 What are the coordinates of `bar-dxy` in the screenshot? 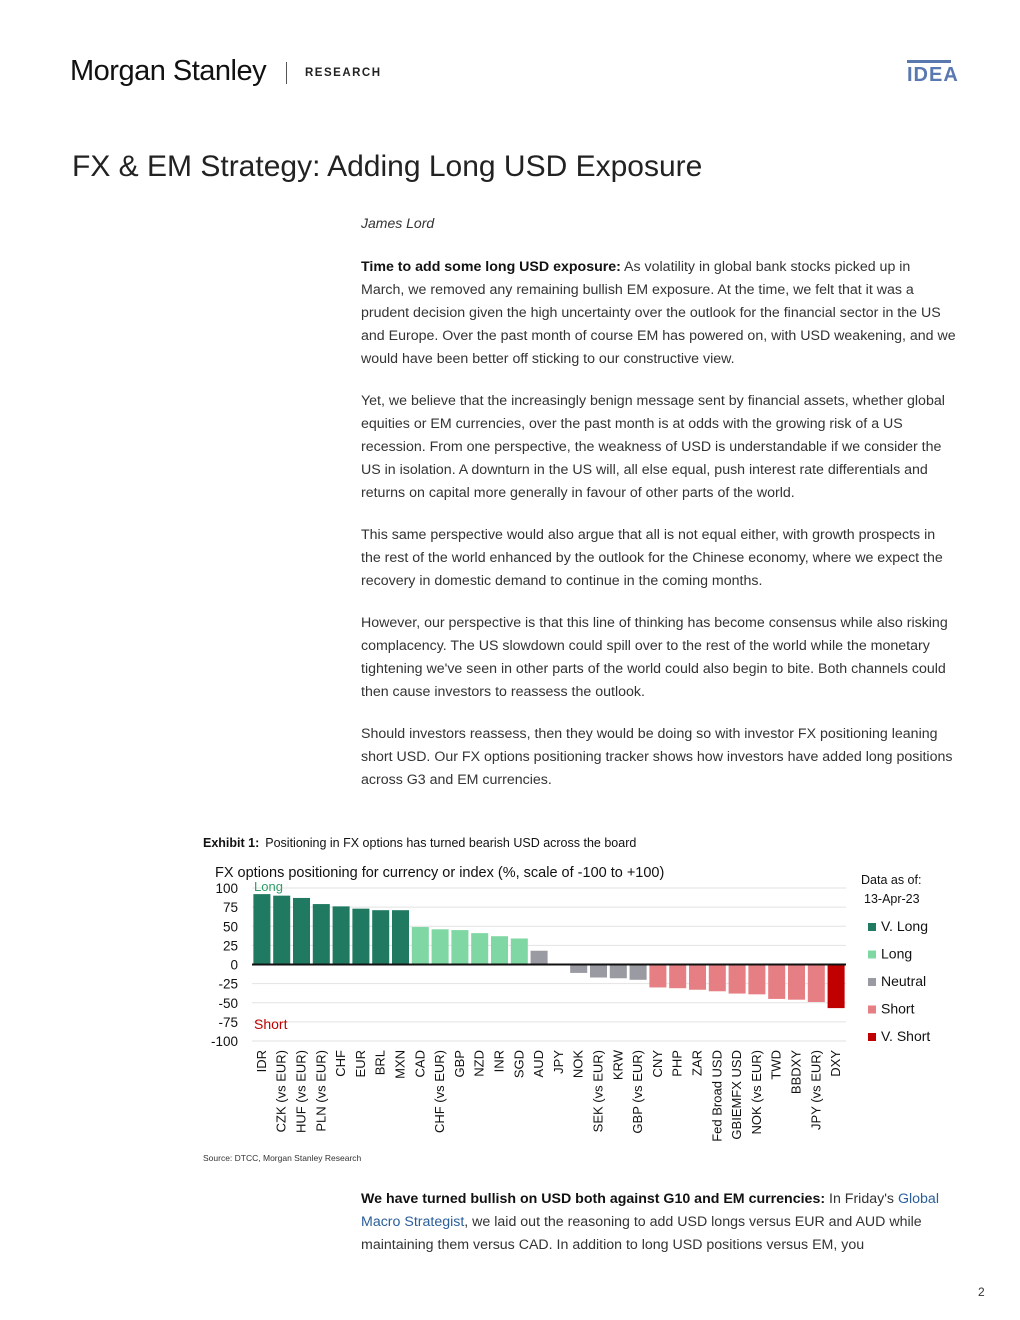 It's located at (836, 986).